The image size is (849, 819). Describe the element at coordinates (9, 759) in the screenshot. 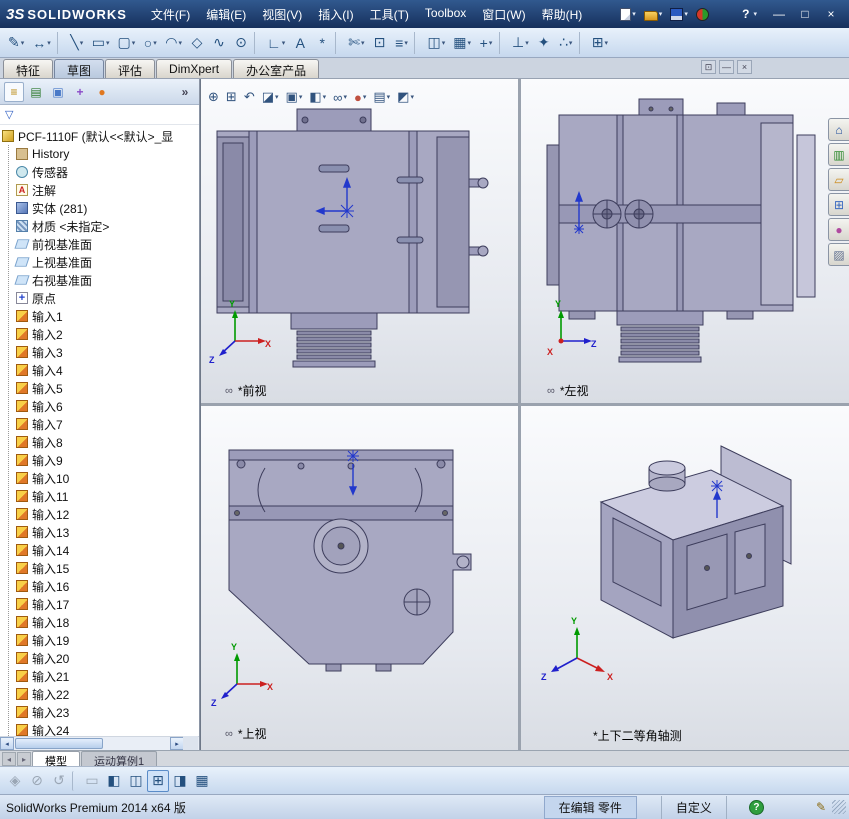

I see `tabs-scroll-left-icon: ◂` at that location.